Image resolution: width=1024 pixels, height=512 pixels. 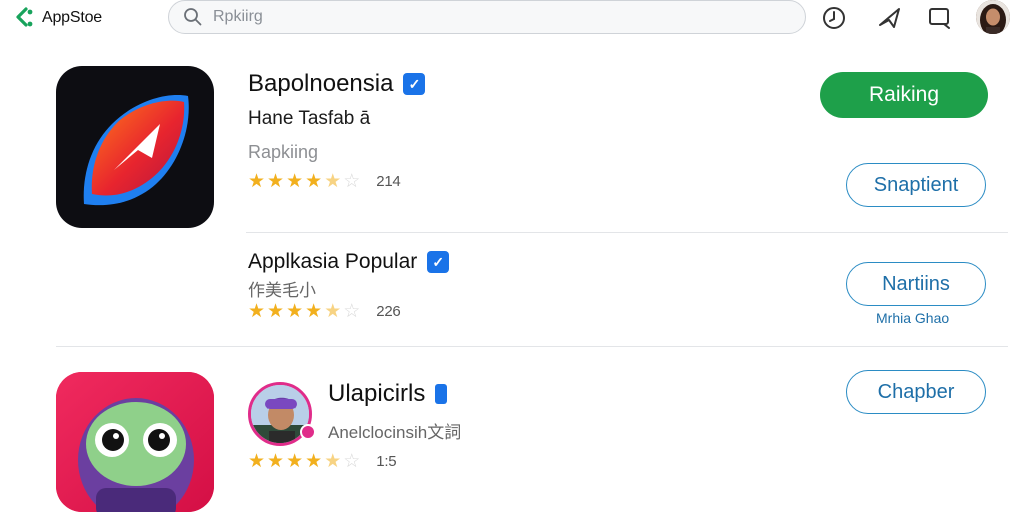 I want to click on send-icon, so click(x=890, y=18).